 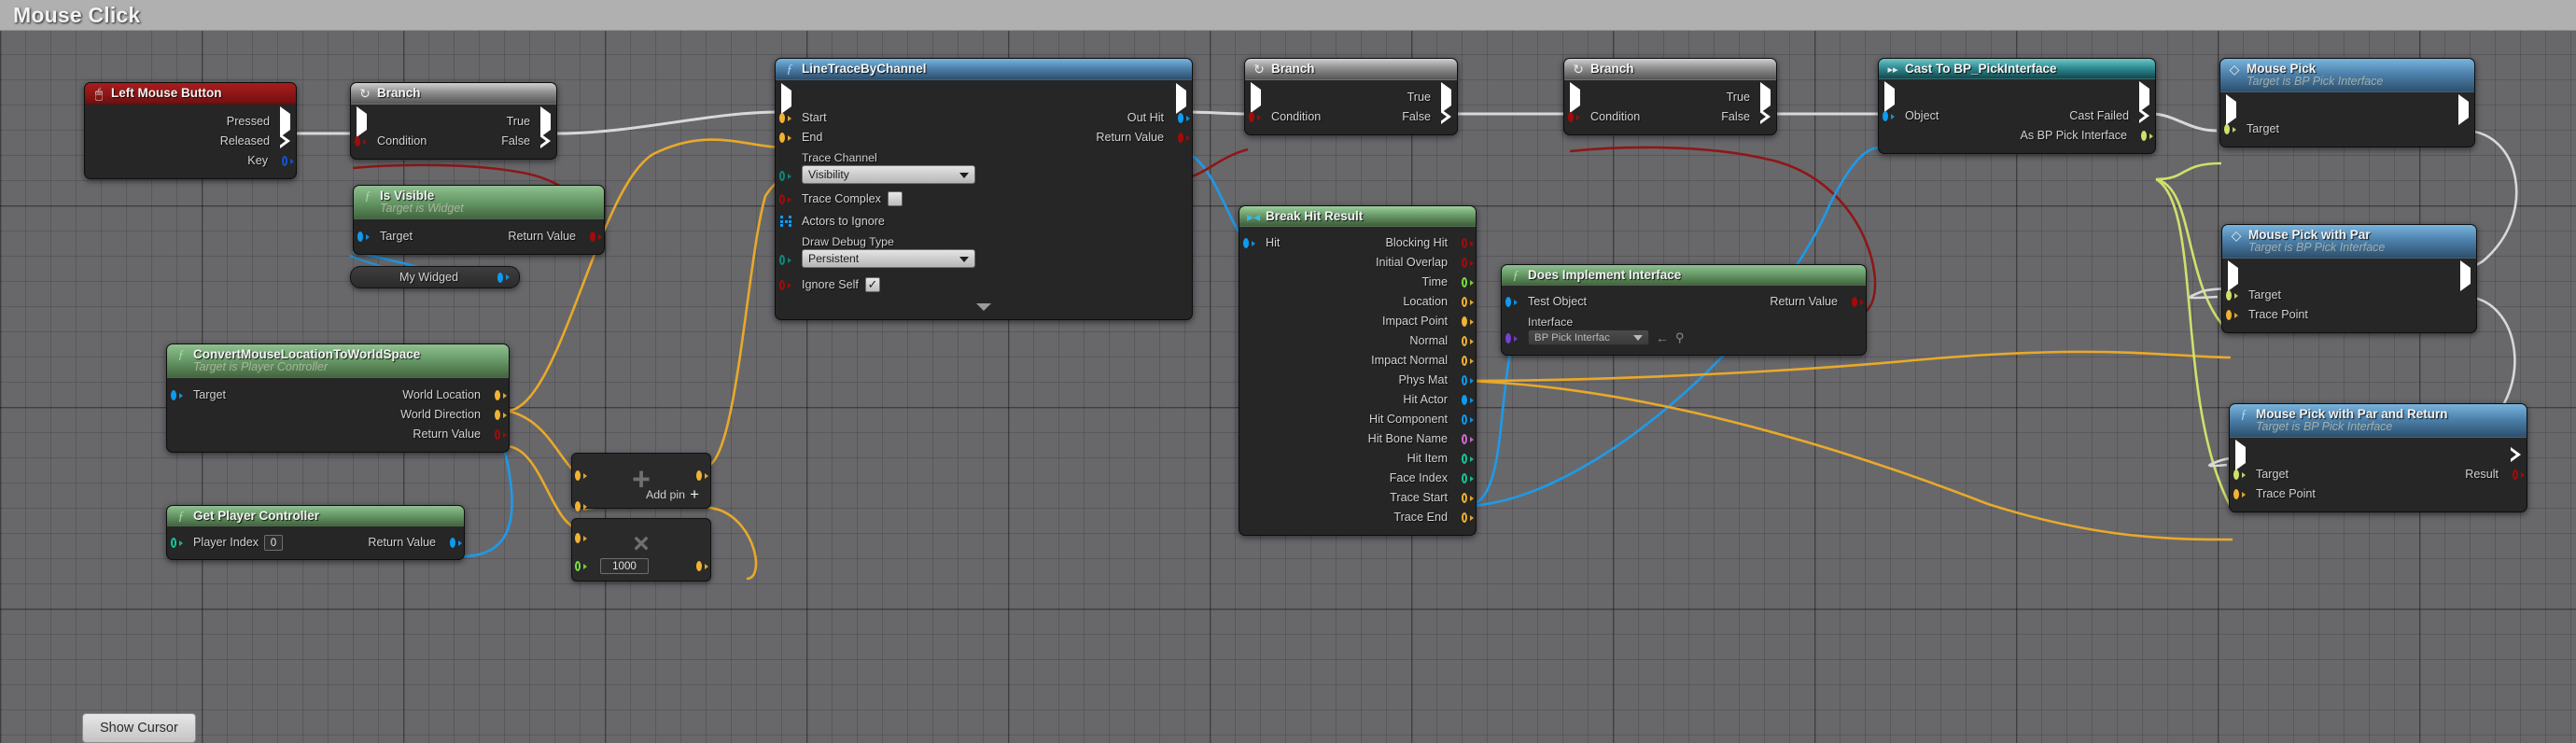 I want to click on node-my-widged-variable: My Widged, so click(x=435, y=277).